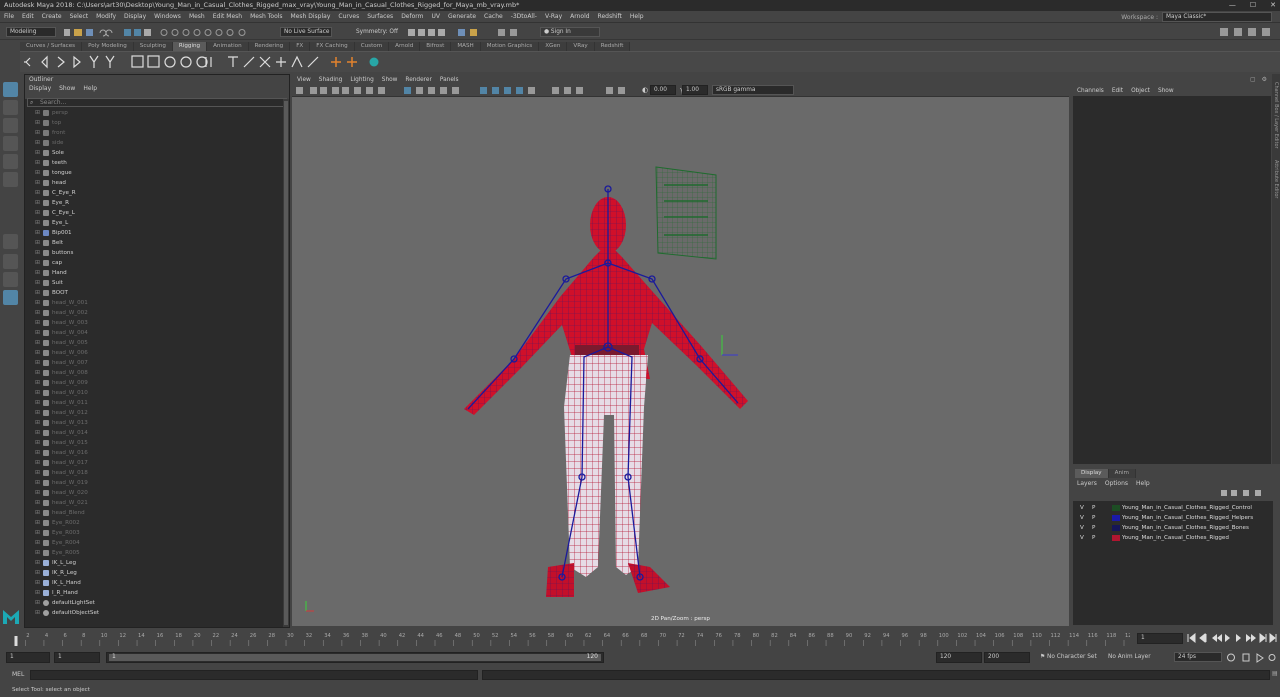 The image size is (1280, 697). Describe the element at coordinates (405, 46) in the screenshot. I see `shelf-tab-arnold: Arnold` at that location.